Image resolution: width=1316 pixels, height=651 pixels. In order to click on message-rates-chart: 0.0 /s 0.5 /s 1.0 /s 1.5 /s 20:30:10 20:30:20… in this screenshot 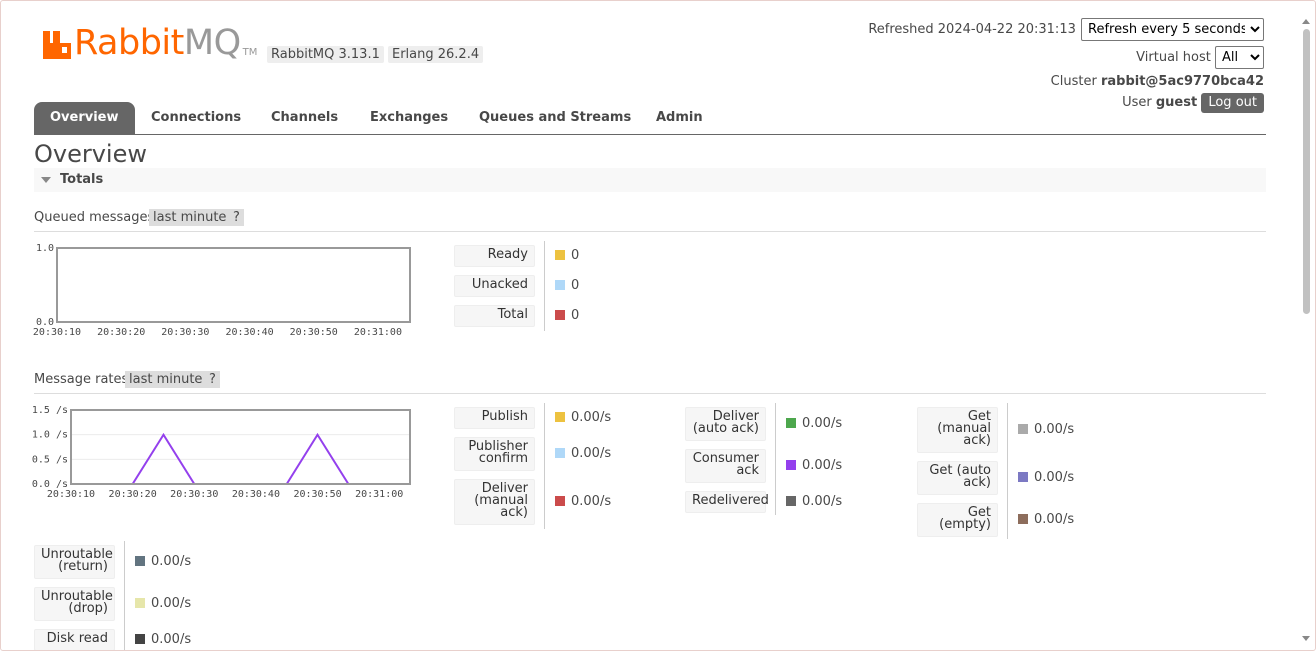, I will do `click(223, 453)`.